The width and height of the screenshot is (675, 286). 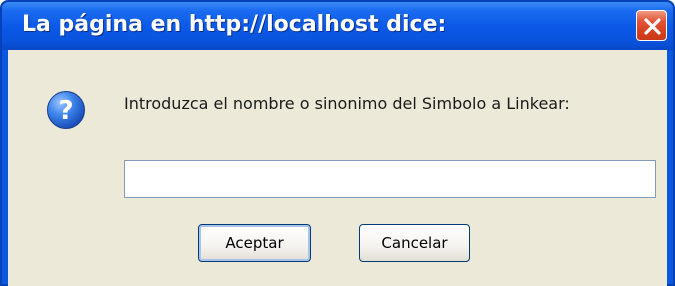 I want to click on symbol-name-input, so click(x=390, y=179).